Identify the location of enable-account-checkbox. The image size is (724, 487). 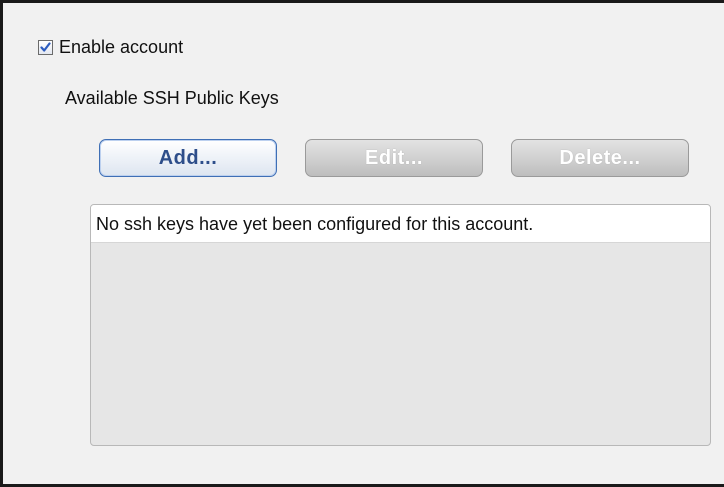
(45, 47).